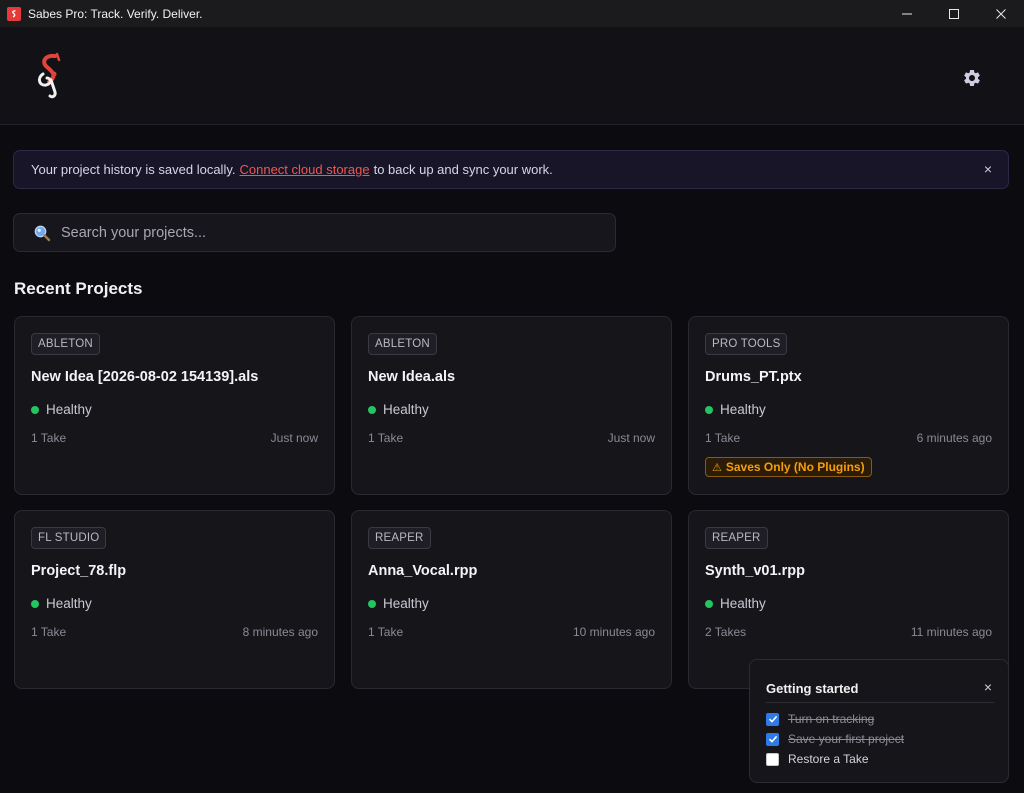 This screenshot has height=793, width=1024. I want to click on checklist-label: Save your first project, so click(846, 739).